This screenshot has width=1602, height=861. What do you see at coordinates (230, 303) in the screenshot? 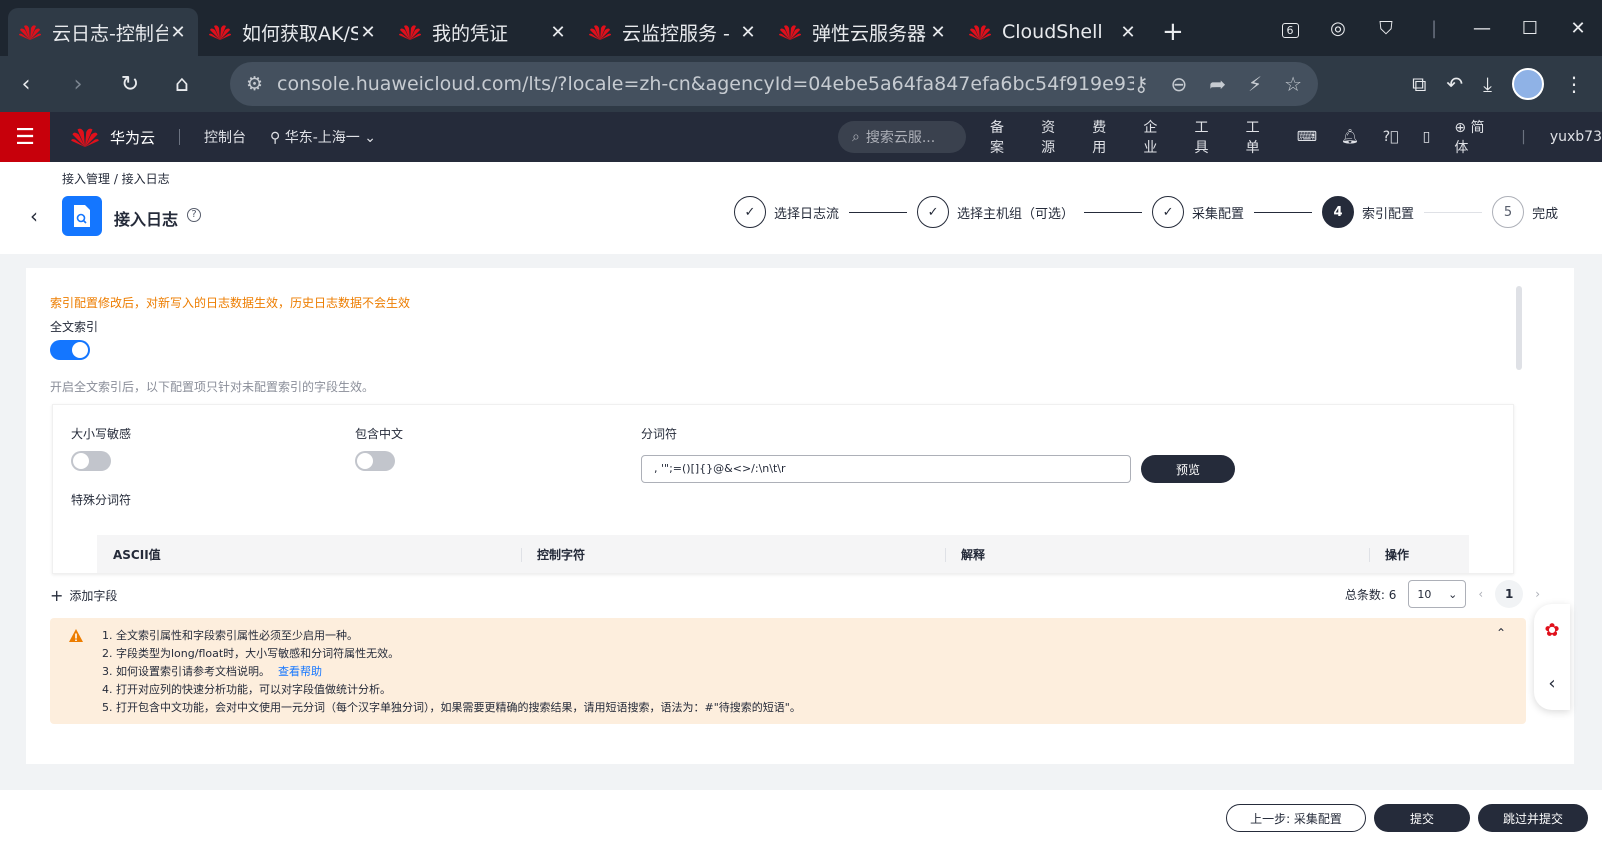
I see `index-warning: 索引配置修改后，对新写入的日志数据生效，历史日志数据不会生效` at bounding box center [230, 303].